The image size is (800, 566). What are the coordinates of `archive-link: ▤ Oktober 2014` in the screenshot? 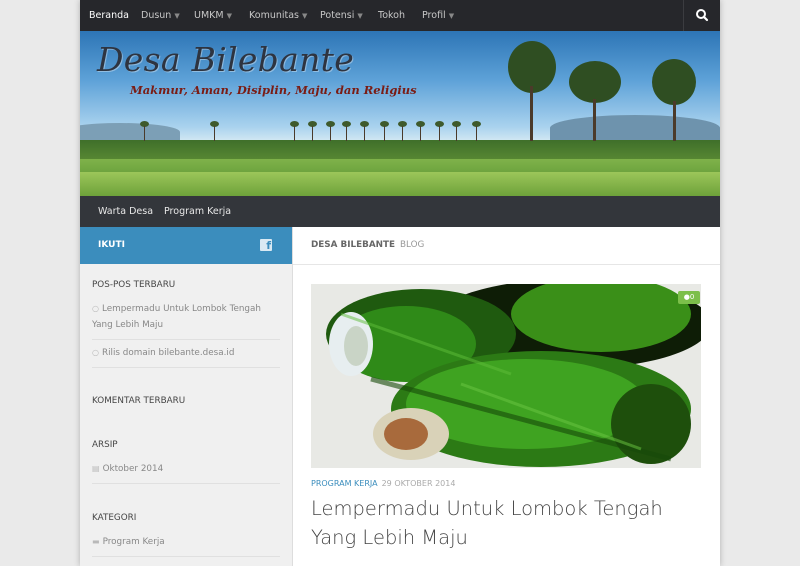 It's located at (180, 469).